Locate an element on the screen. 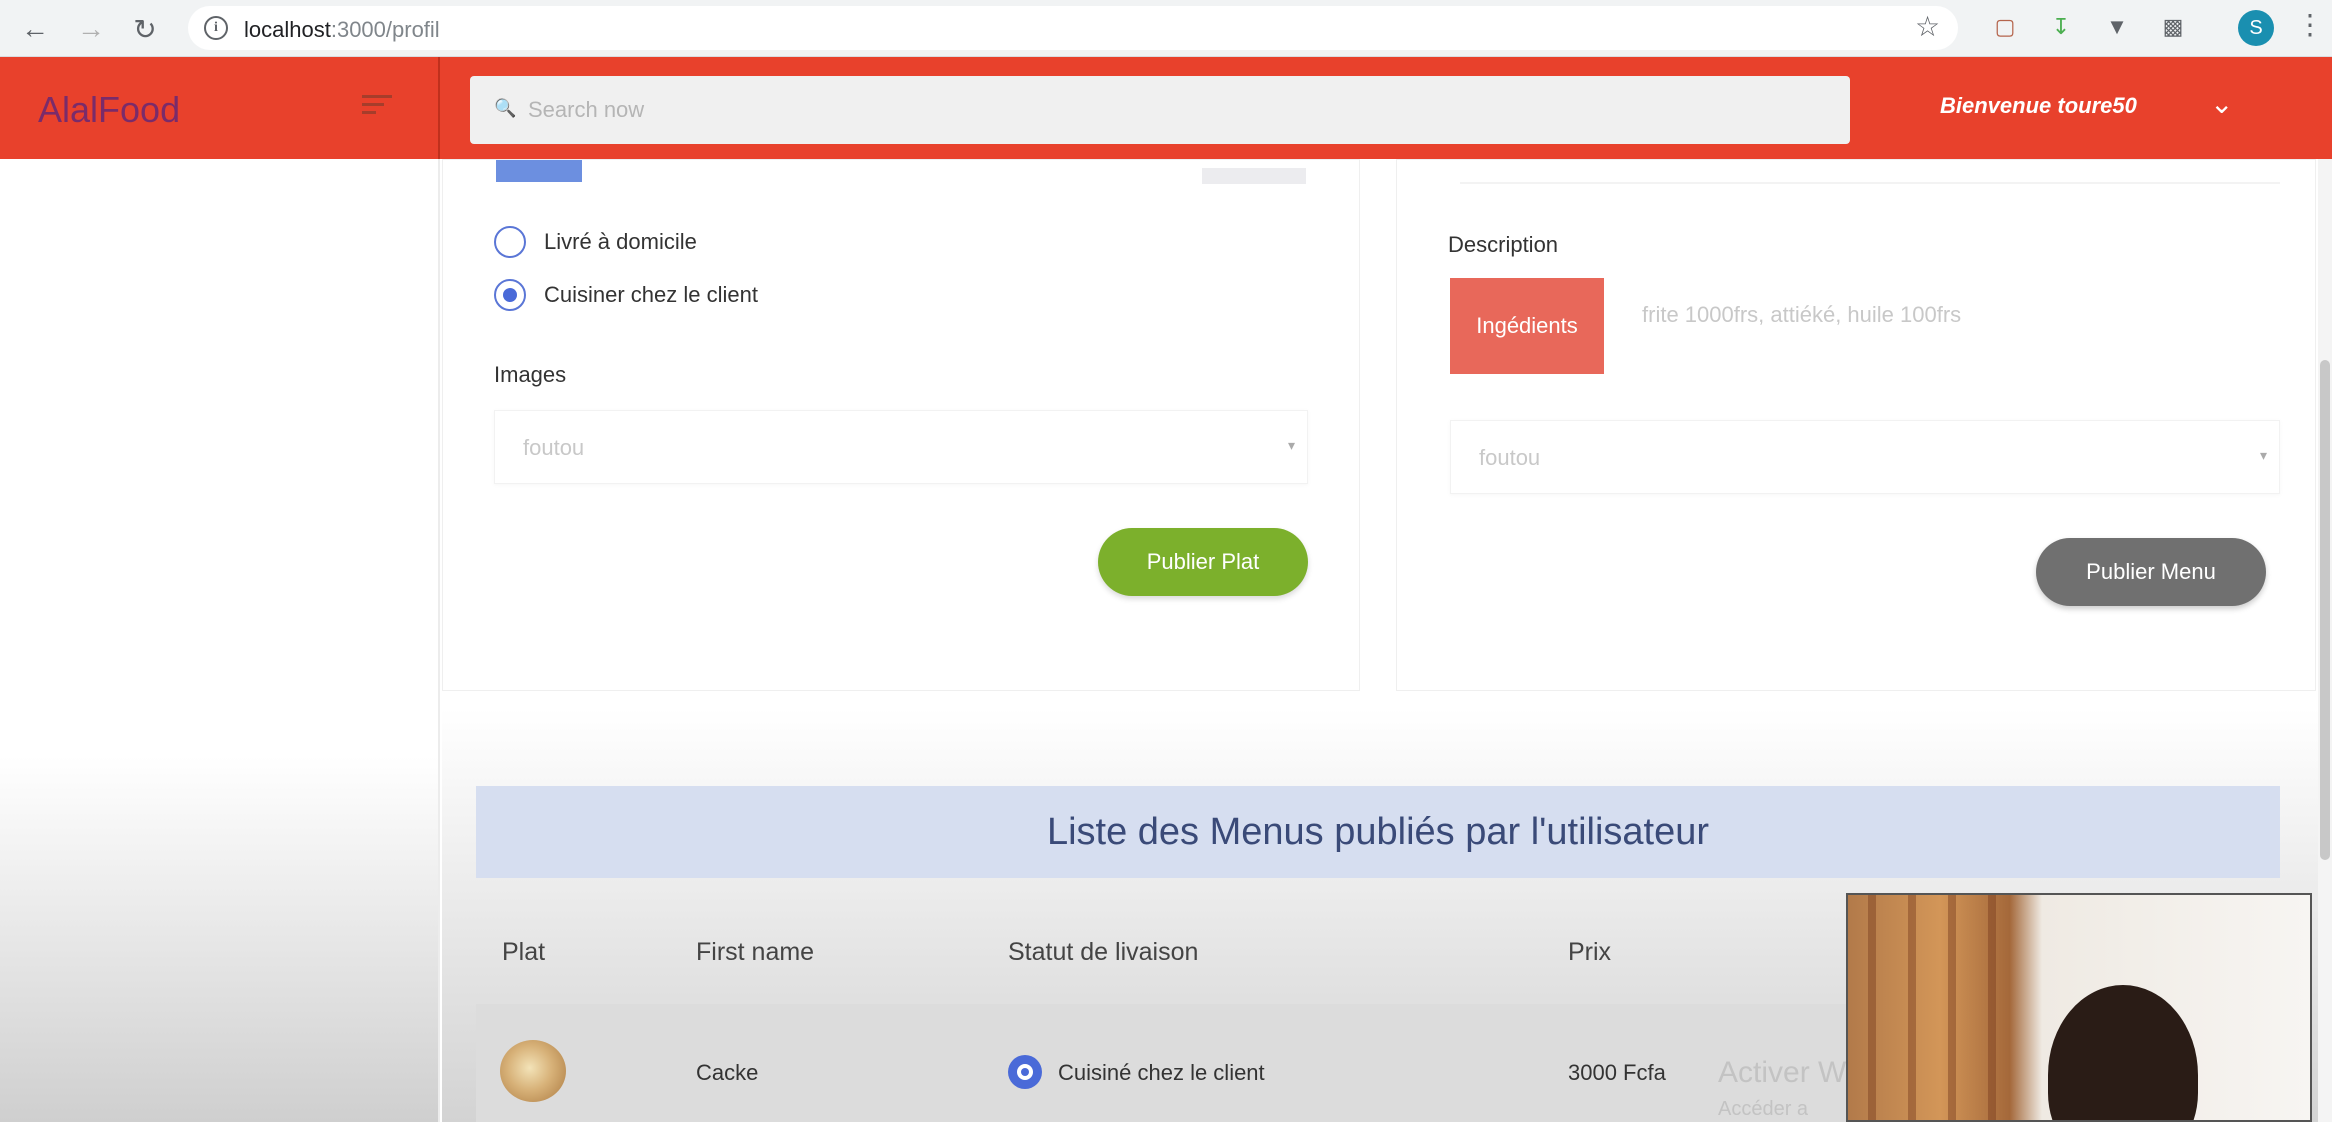 Image resolution: width=2332 pixels, height=1122 pixels. search-icon: 🔍 is located at coordinates (505, 108).